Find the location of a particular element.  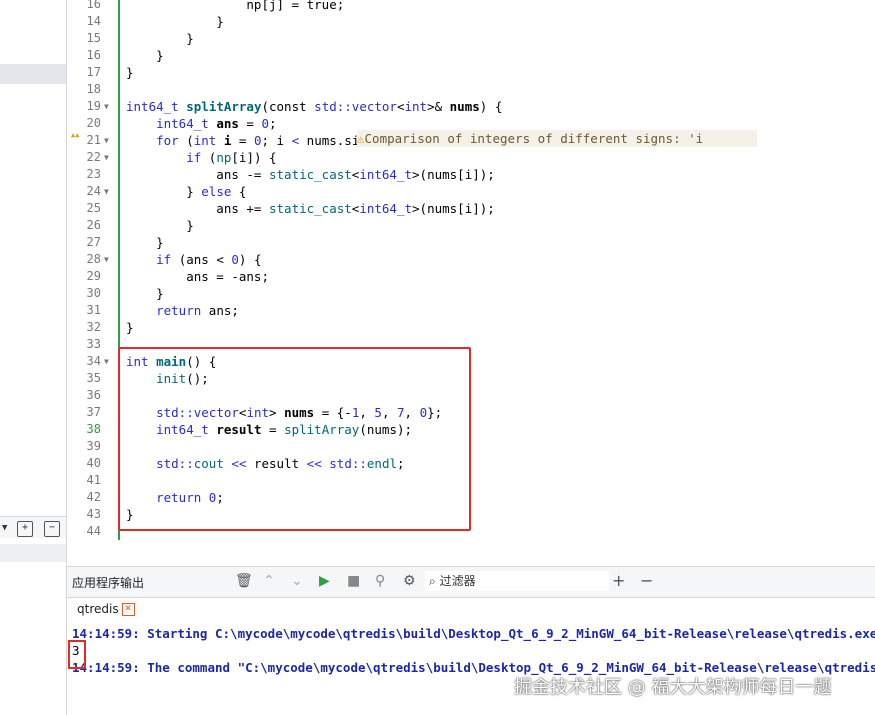

line-number: 42 is located at coordinates (93, 497).